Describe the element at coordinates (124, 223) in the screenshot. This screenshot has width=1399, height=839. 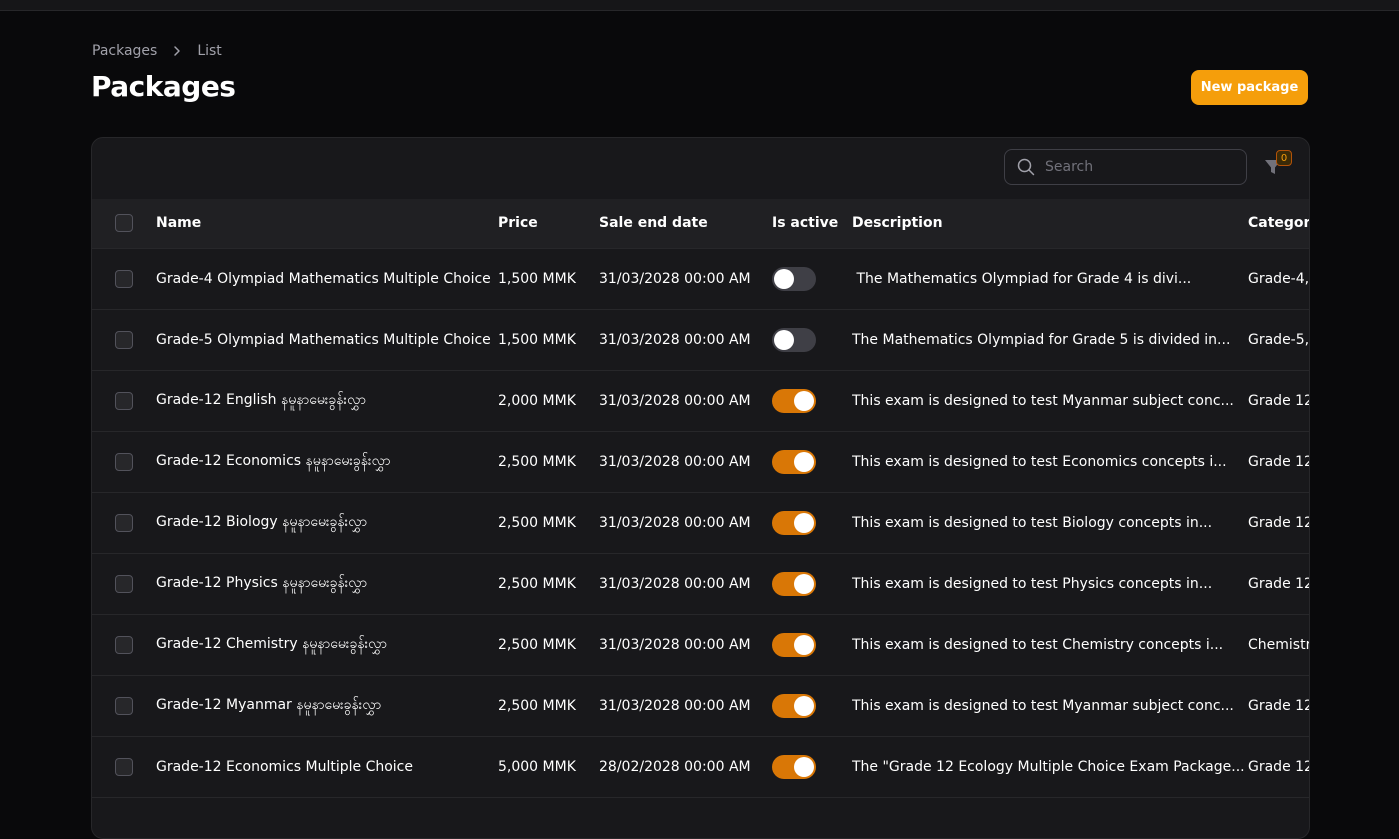
I see `select-all-checkbox` at that location.